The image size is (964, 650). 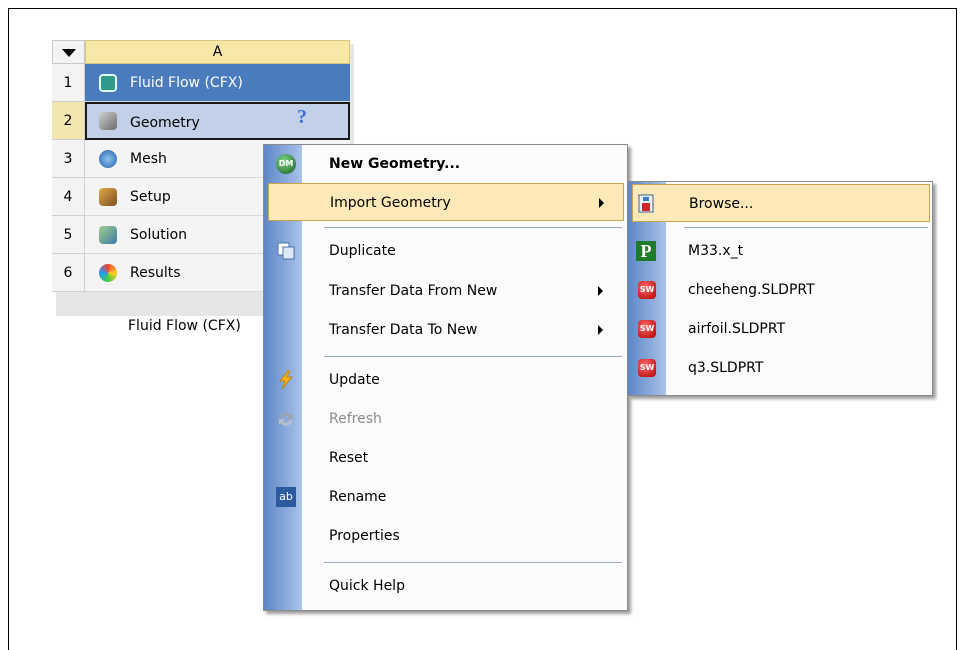 I want to click on menu-item-transfer-to-new: Transfer Data To New, so click(x=446, y=330).